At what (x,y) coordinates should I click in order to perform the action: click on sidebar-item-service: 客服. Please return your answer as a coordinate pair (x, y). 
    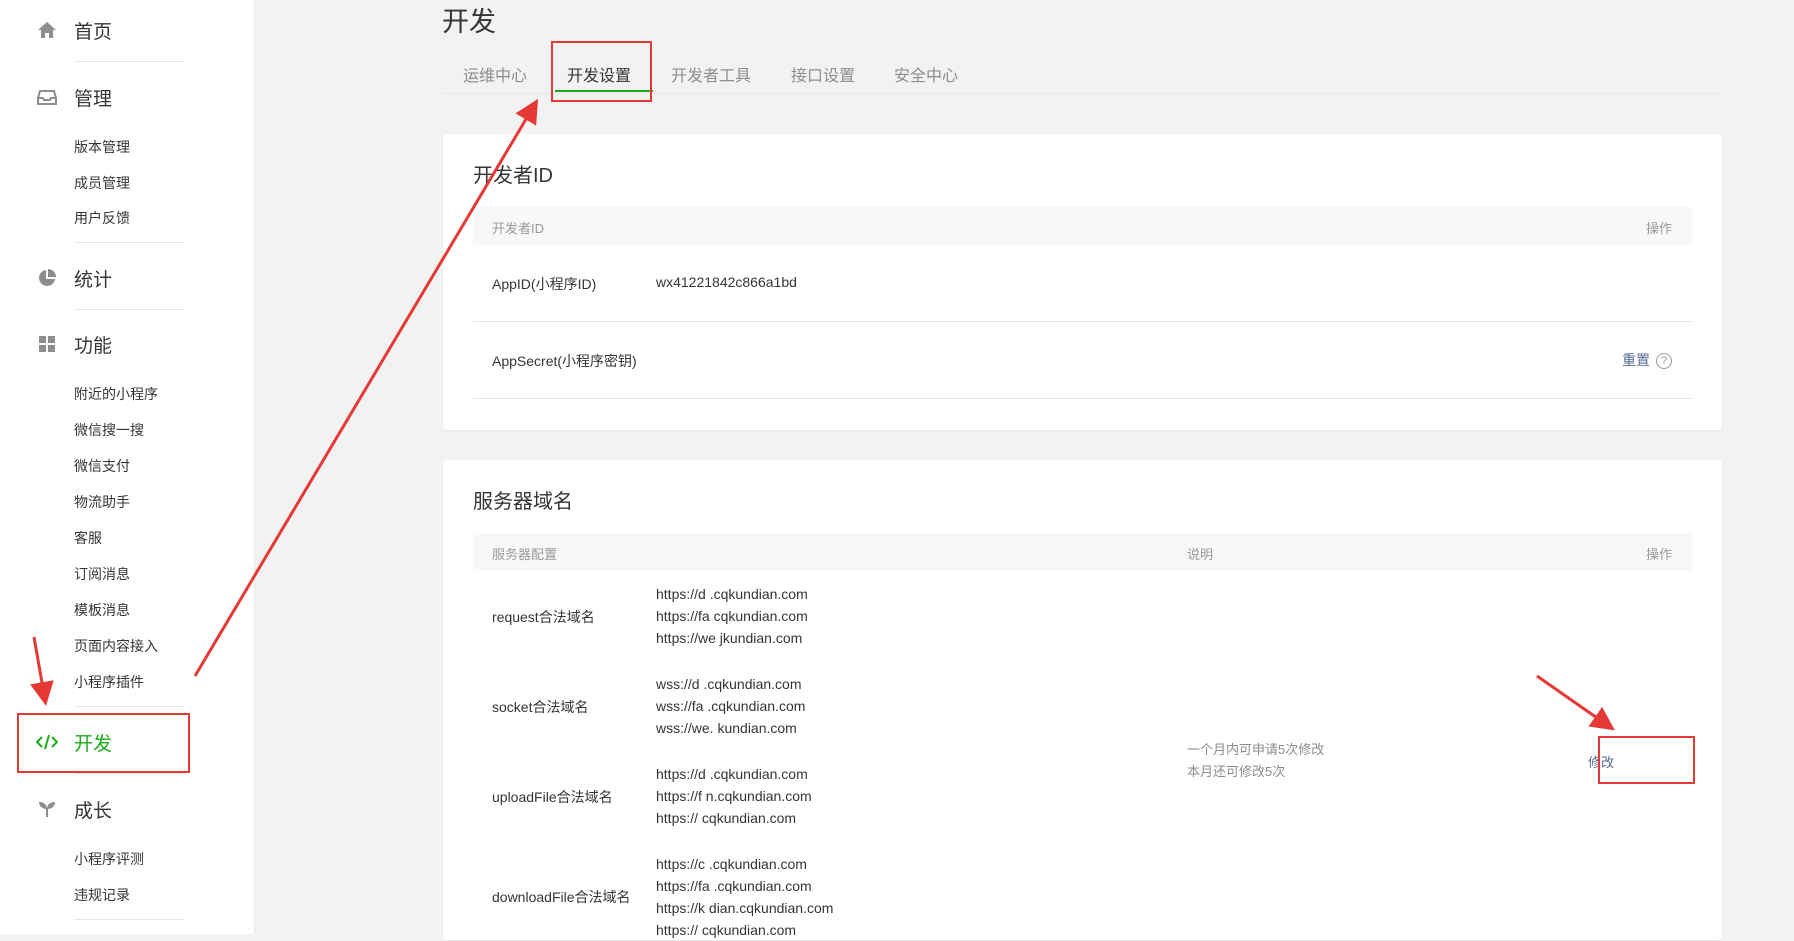
    Looking at the image, I should click on (88, 538).